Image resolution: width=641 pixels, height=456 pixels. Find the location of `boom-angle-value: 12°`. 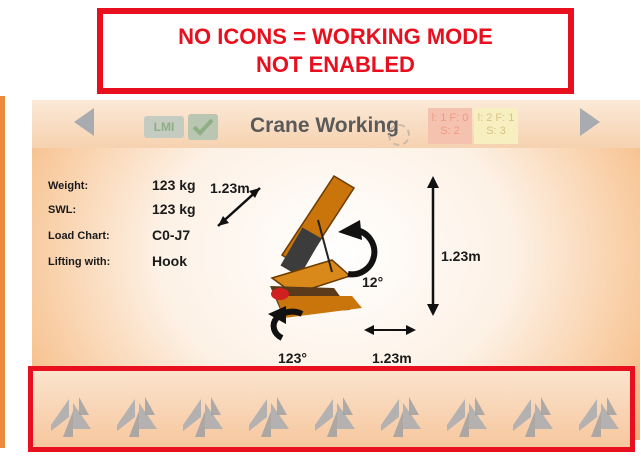

boom-angle-value: 12° is located at coordinates (373, 282).